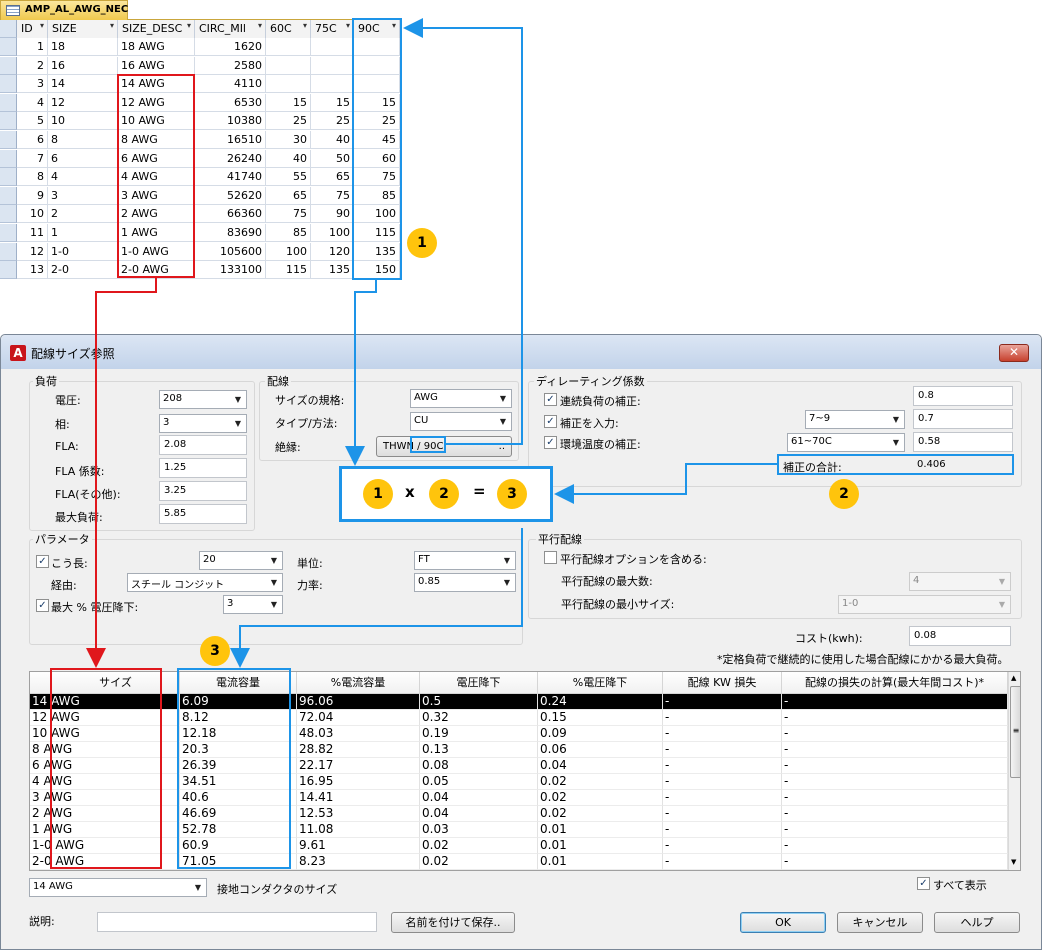 This screenshot has width=1042, height=950. I want to click on table-cell: 16510, so click(230, 140).